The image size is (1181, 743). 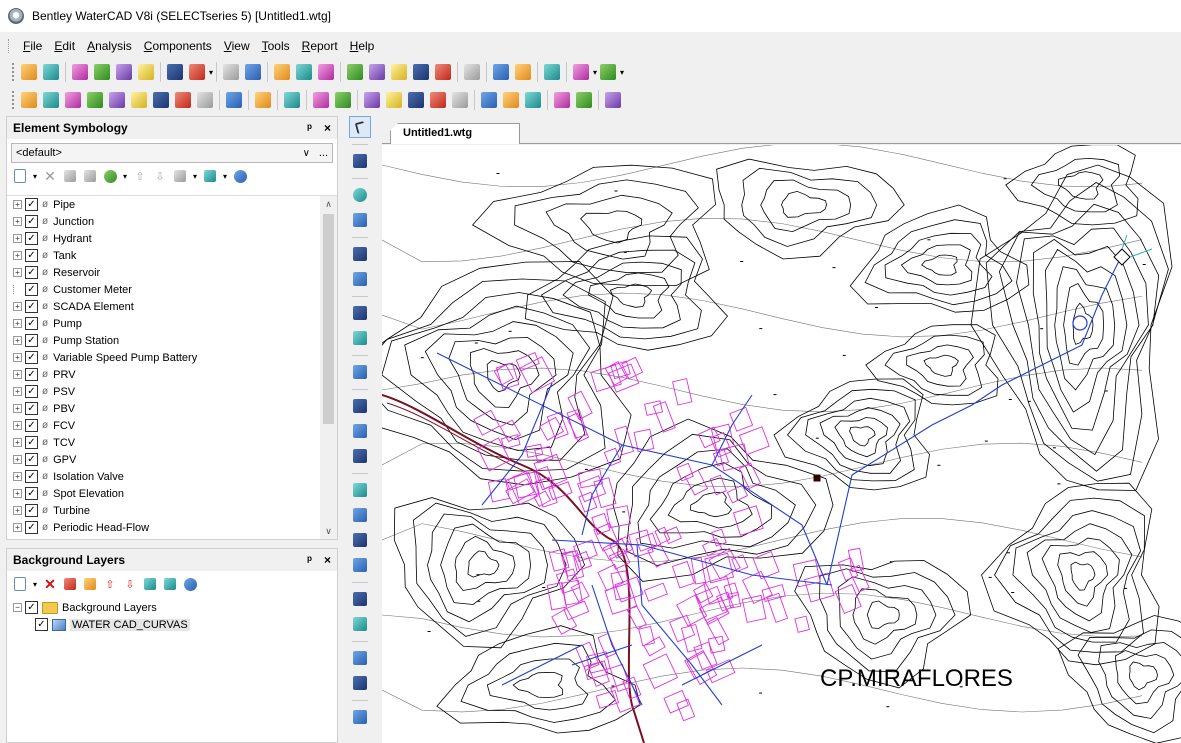 What do you see at coordinates (197, 72) in the screenshot?
I see `refresh-button` at bounding box center [197, 72].